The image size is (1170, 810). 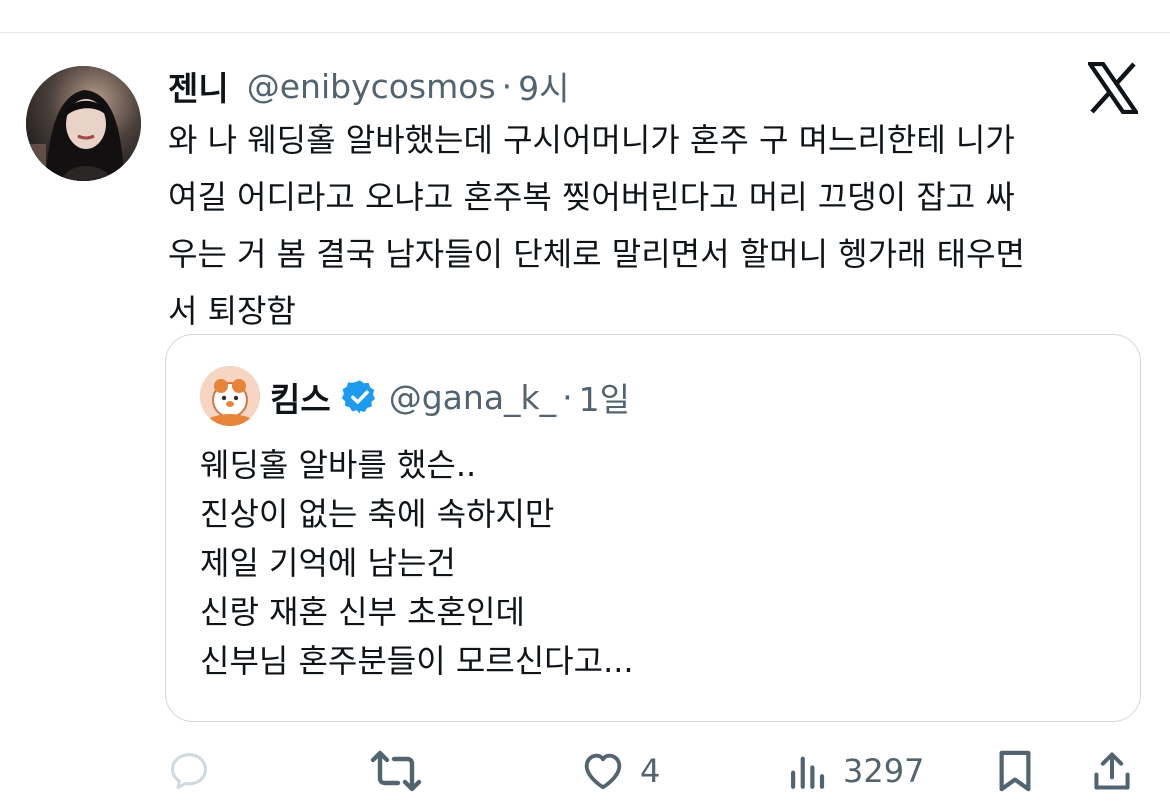 I want to click on quote-header: 킴스 @gana_k_ · 1일, so click(x=450, y=397).